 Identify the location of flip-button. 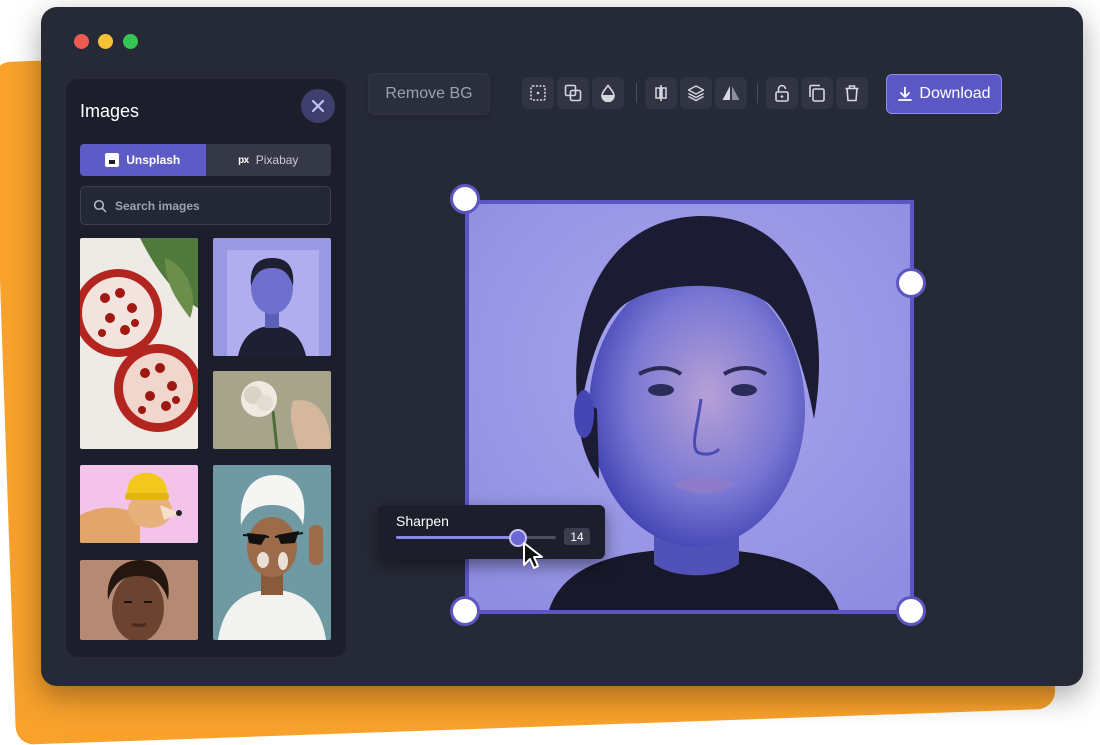
(731, 93).